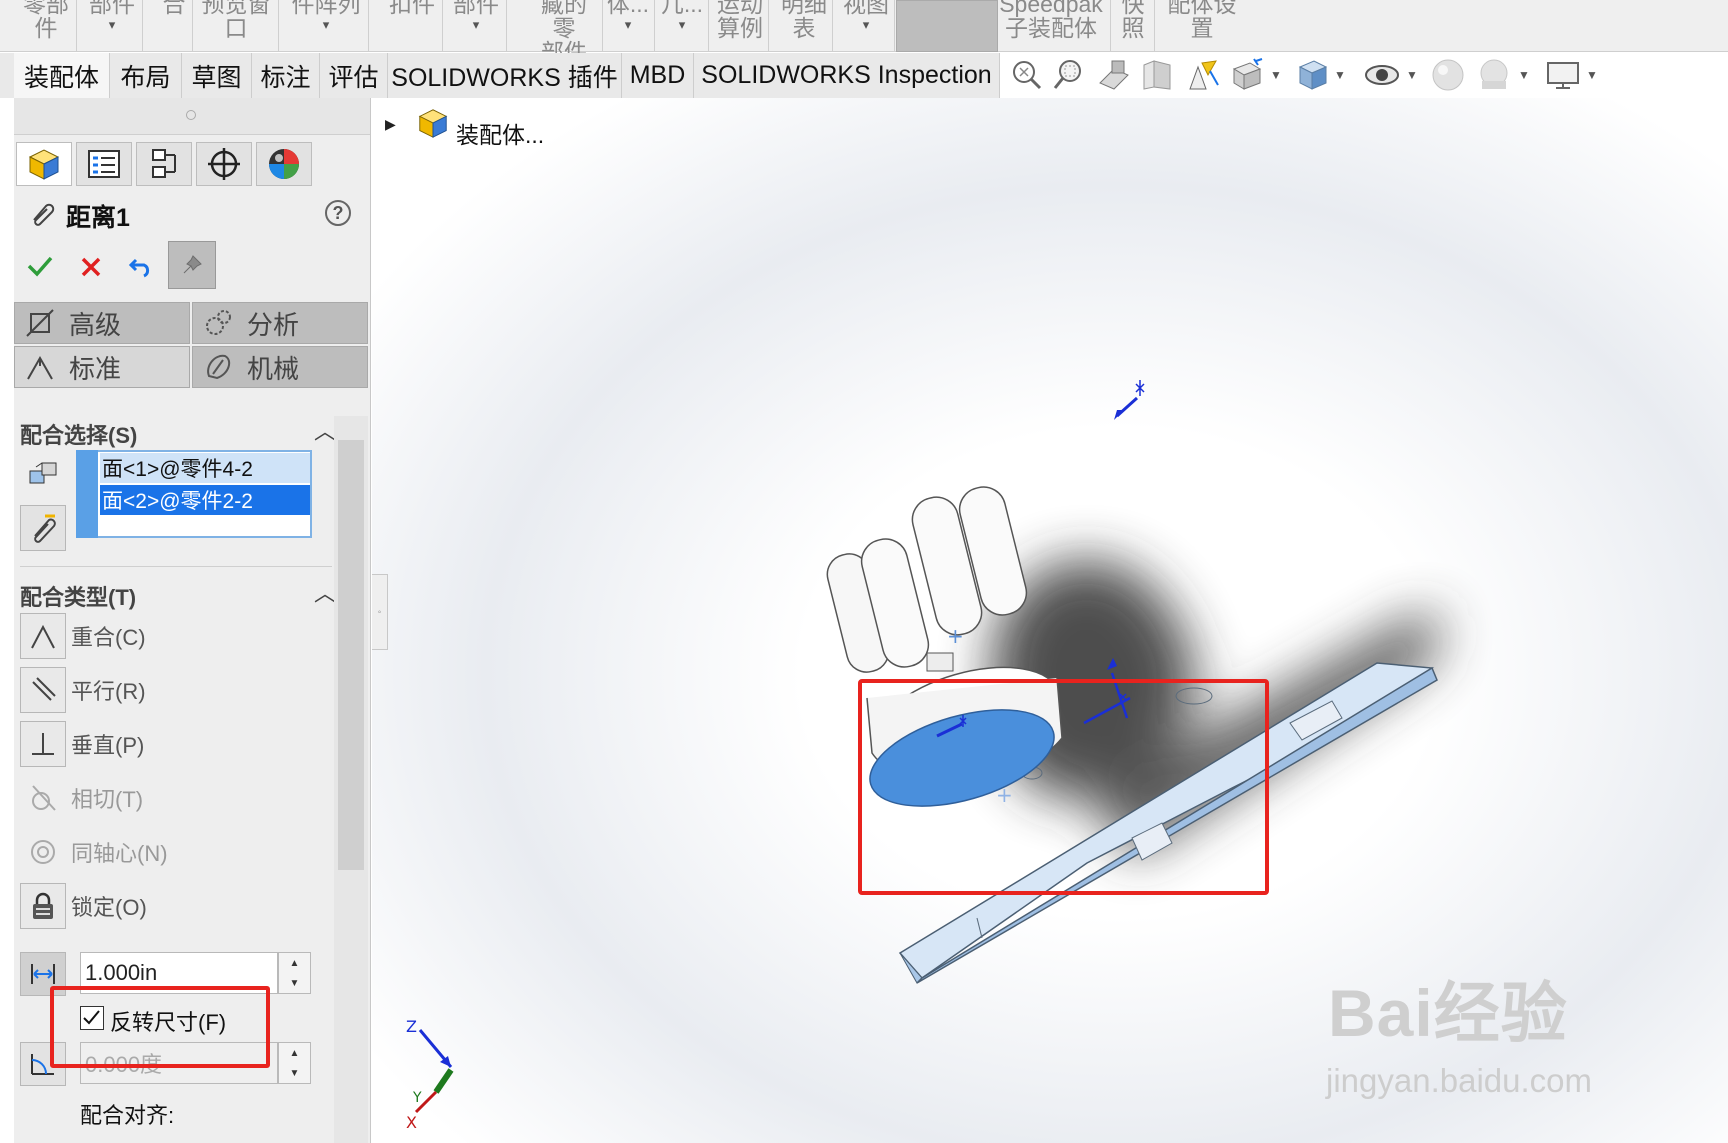  I want to click on checkmark-icon, so click(40, 266).